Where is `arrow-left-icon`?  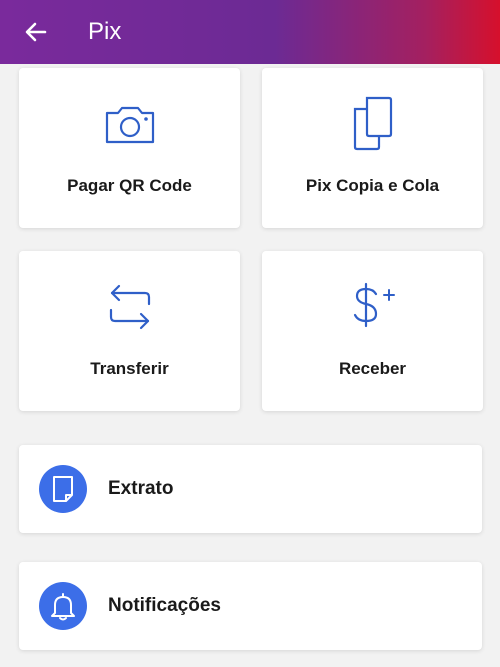
arrow-left-icon is located at coordinates (36, 32).